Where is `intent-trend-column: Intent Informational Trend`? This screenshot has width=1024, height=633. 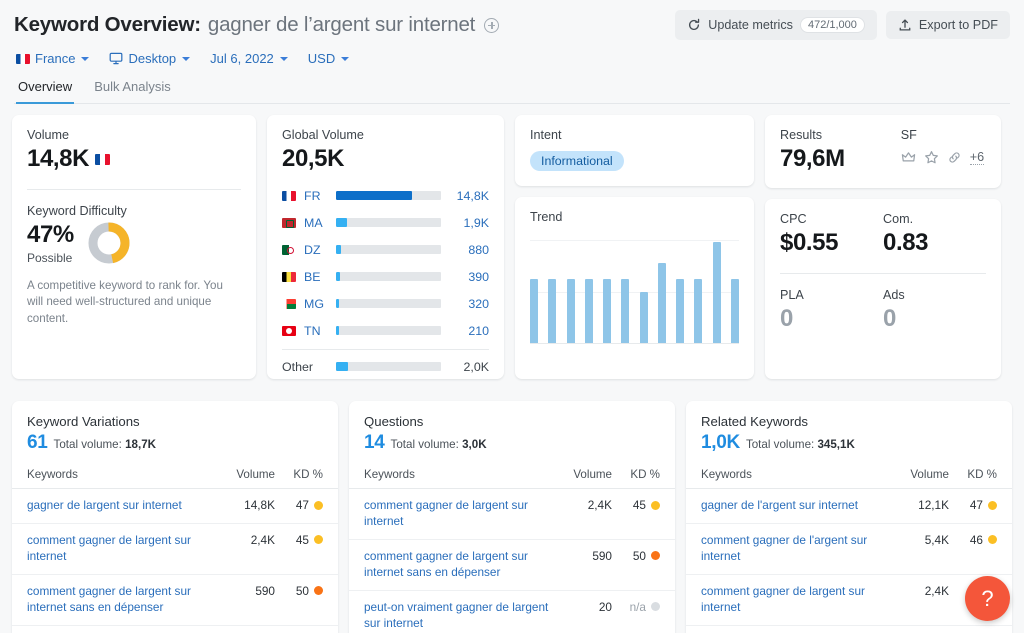 intent-trend-column: Intent Informational Trend is located at coordinates (634, 247).